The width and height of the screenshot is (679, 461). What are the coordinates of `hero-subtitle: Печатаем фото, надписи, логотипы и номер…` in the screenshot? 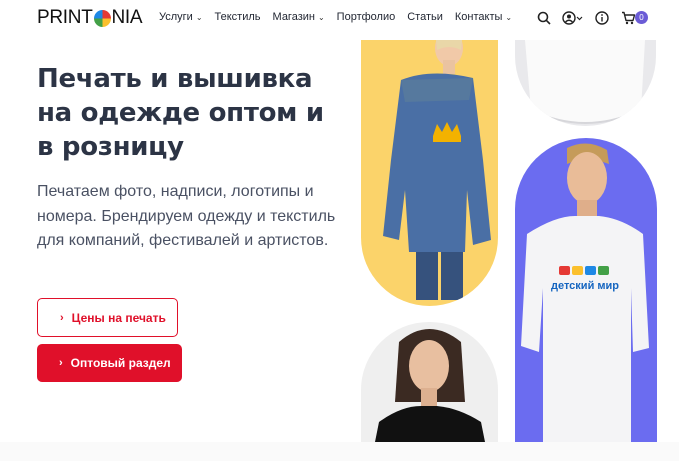 It's located at (186, 216).